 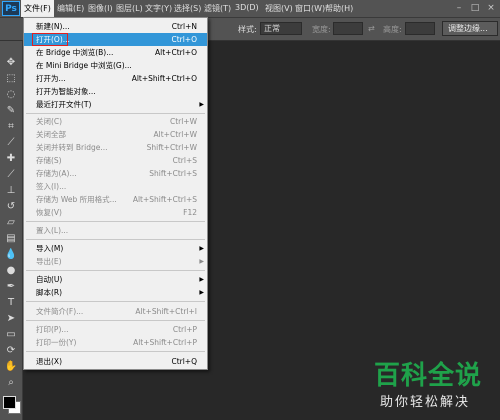 I want to click on close-icon: ×, so click(x=491, y=8).